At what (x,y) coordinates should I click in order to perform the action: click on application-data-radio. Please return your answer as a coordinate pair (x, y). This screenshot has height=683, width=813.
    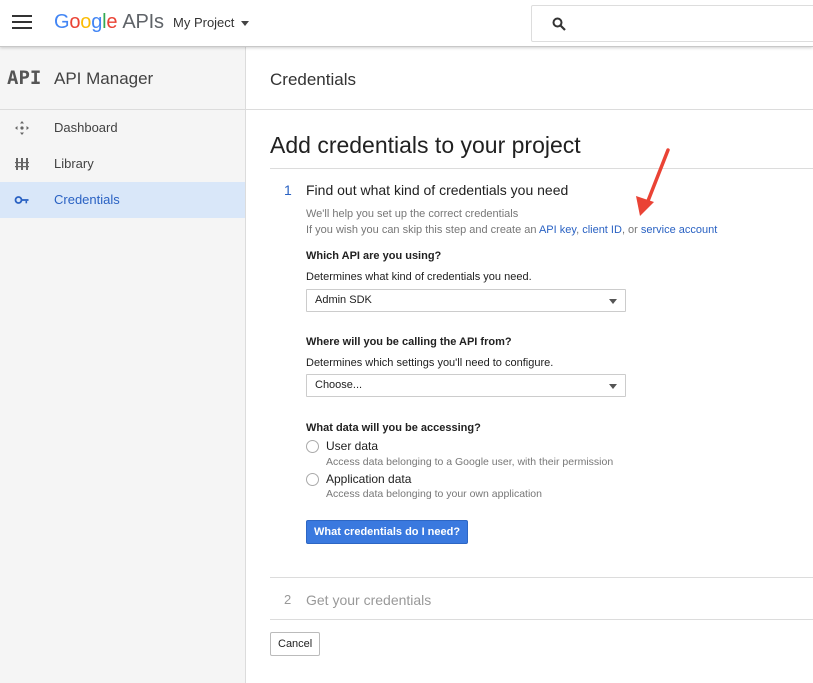
    Looking at the image, I should click on (312, 479).